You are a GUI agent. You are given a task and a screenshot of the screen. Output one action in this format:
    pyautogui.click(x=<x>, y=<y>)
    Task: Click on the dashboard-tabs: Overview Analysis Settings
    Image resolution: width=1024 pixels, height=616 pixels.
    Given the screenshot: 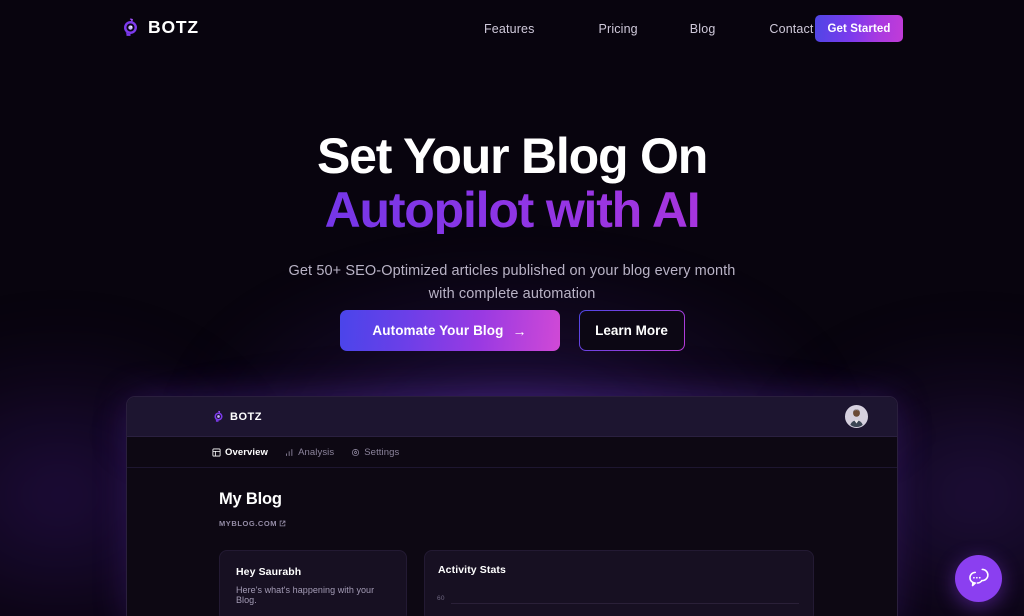 What is the action you would take?
    pyautogui.click(x=512, y=452)
    